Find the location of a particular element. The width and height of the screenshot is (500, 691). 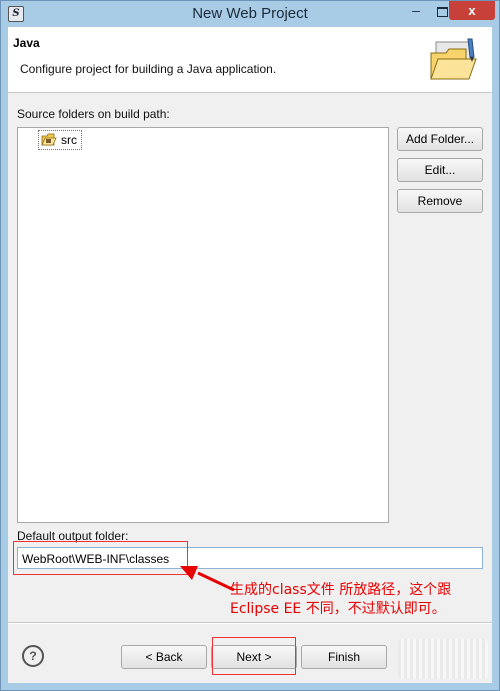

finish-button: Finish is located at coordinates (344, 657).